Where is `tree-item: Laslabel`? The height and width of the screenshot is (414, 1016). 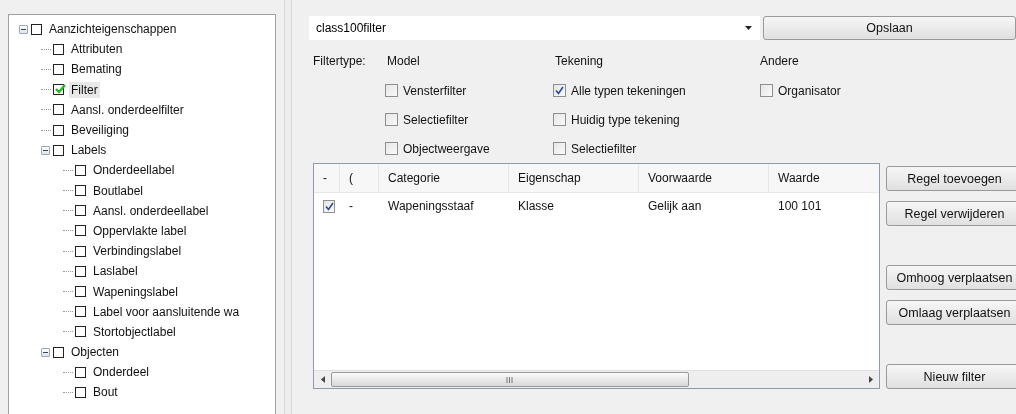
tree-item: Laslabel is located at coordinates (115, 271).